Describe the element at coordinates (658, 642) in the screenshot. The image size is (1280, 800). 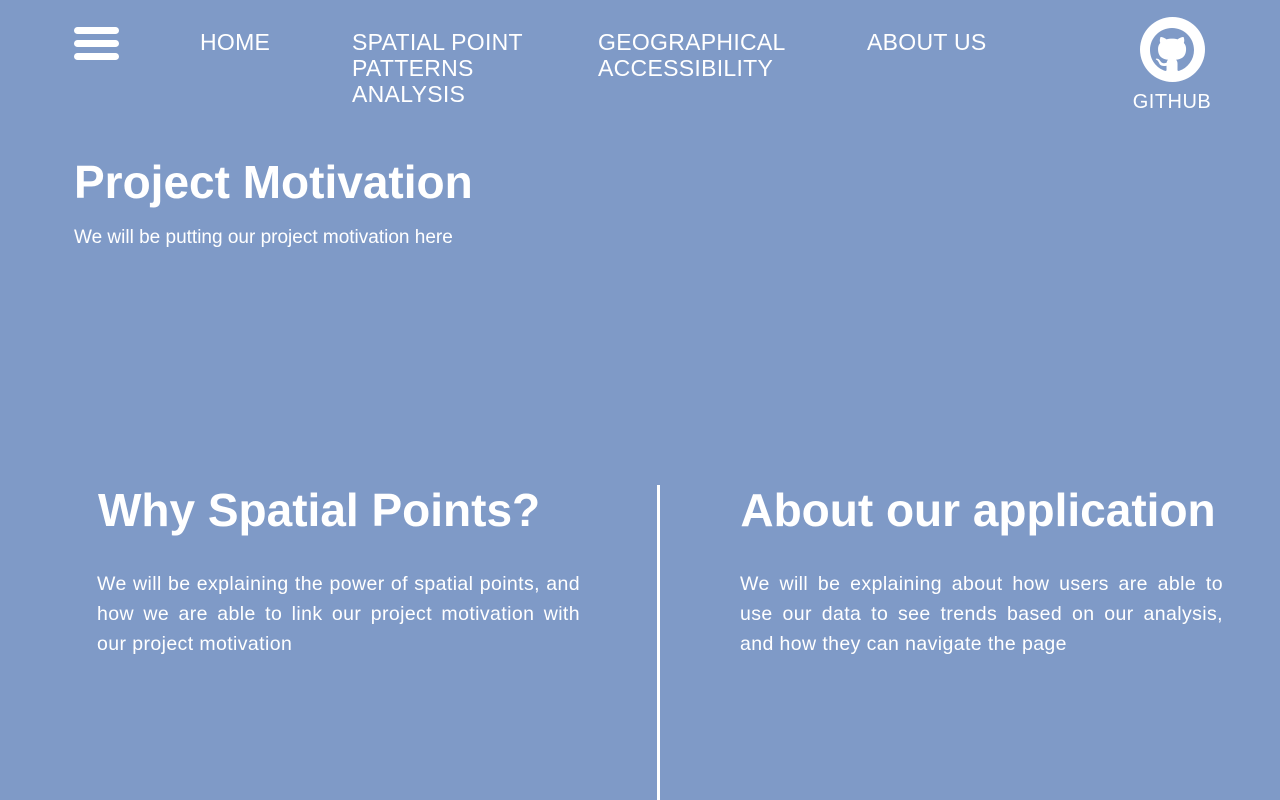
I see `column-divider` at that location.